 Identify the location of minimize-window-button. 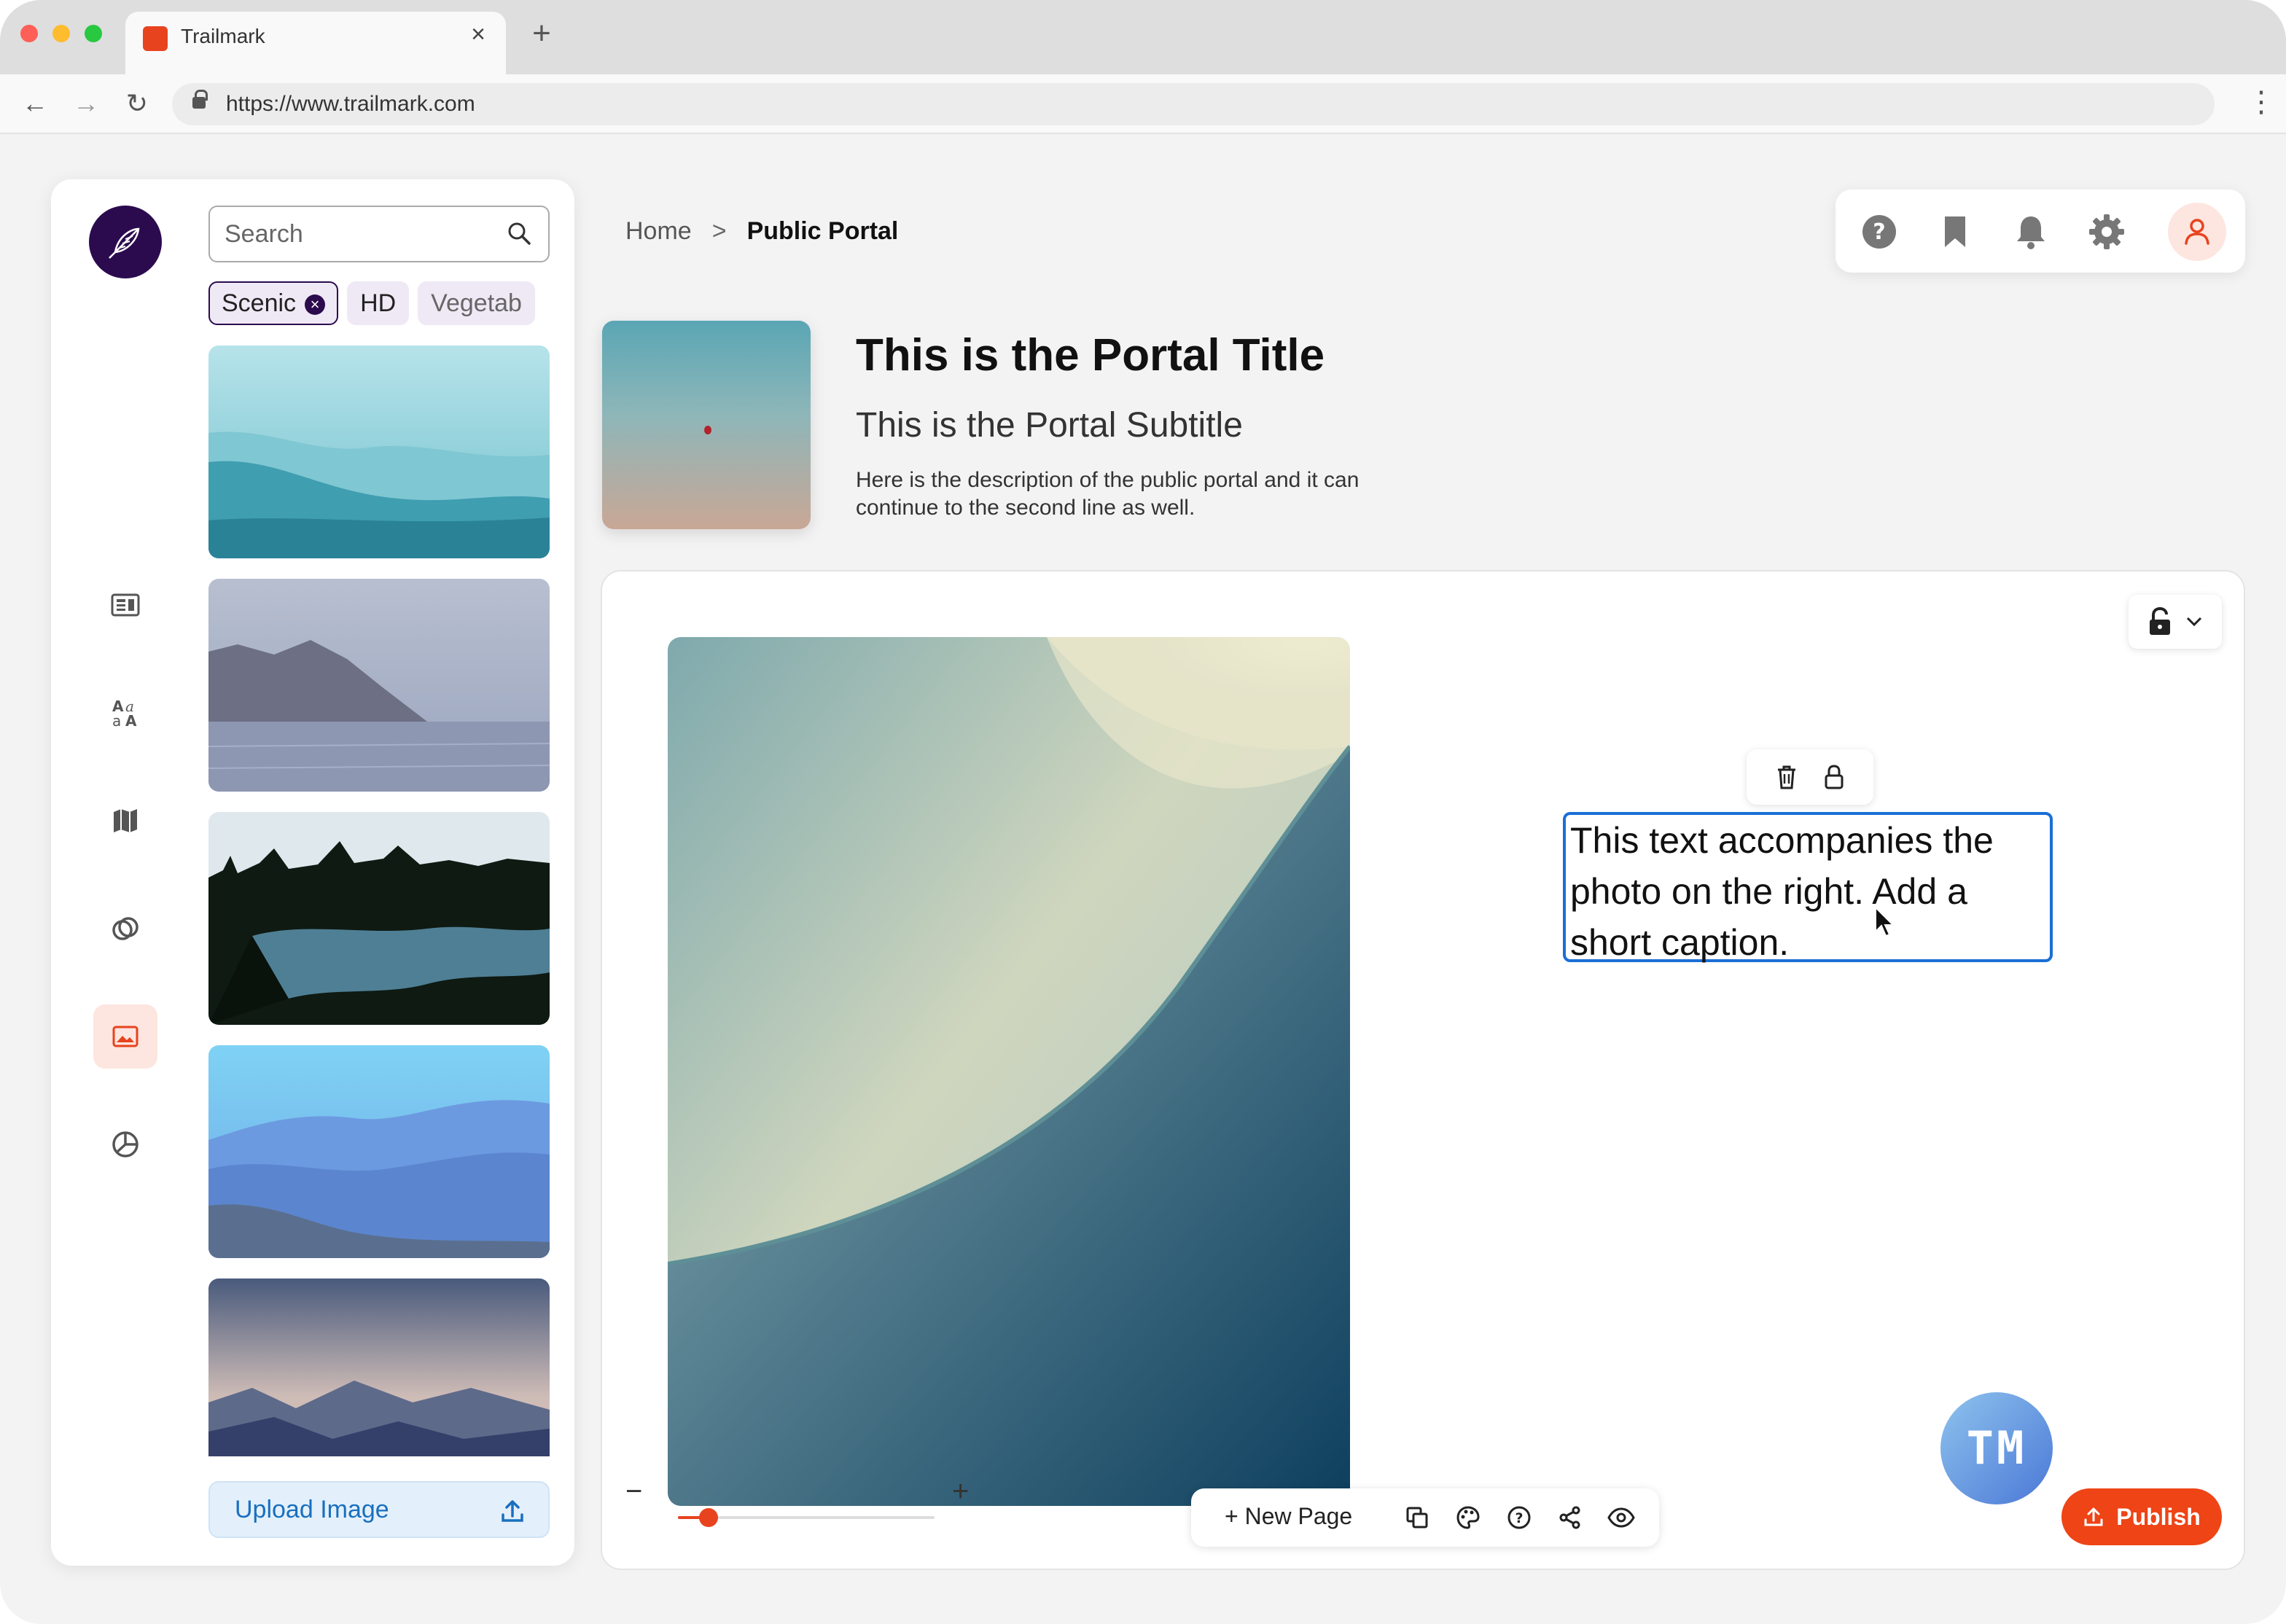
(61, 33).